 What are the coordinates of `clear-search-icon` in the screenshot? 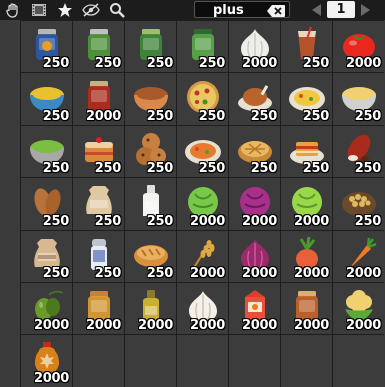 It's located at (276, 10).